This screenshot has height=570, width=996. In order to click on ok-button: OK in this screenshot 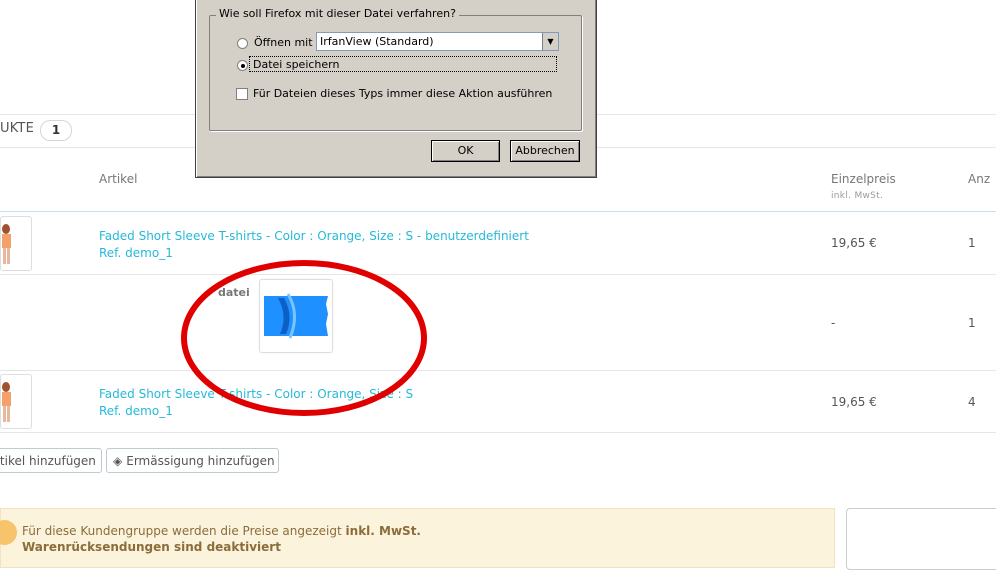, I will do `click(465, 151)`.